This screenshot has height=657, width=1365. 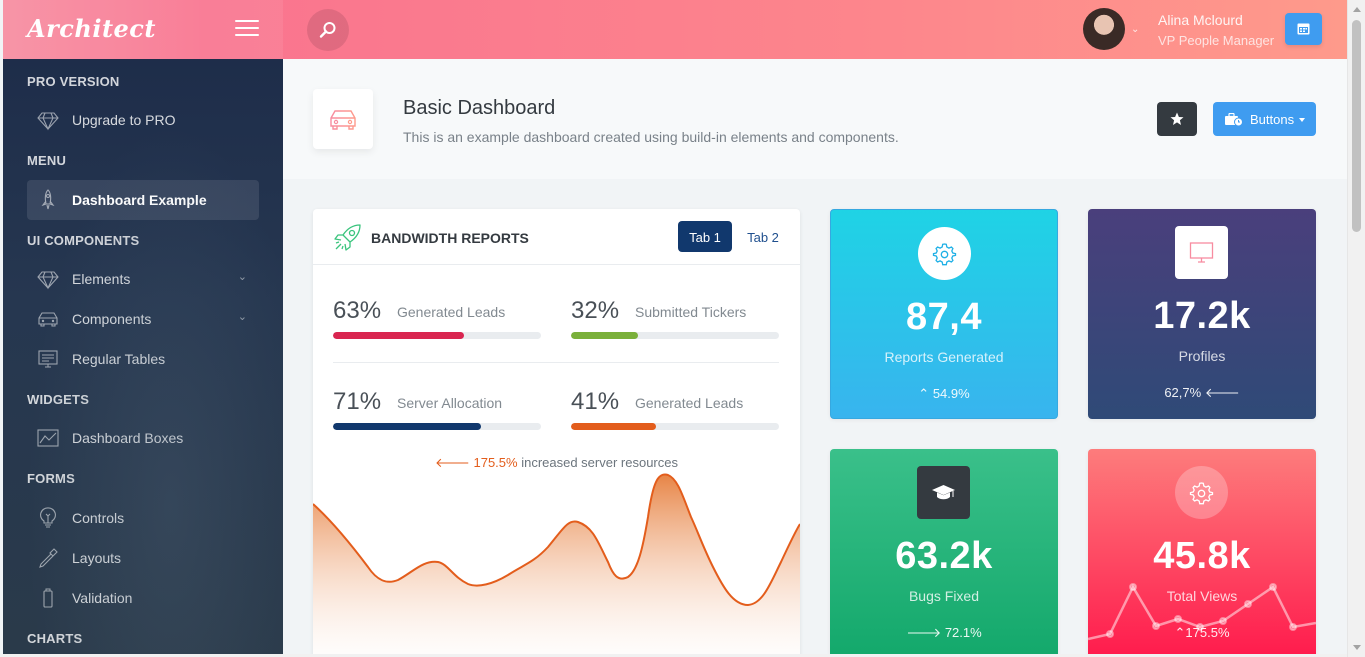 What do you see at coordinates (143, 518) in the screenshot?
I see `sidebar-item-controls: Controls` at bounding box center [143, 518].